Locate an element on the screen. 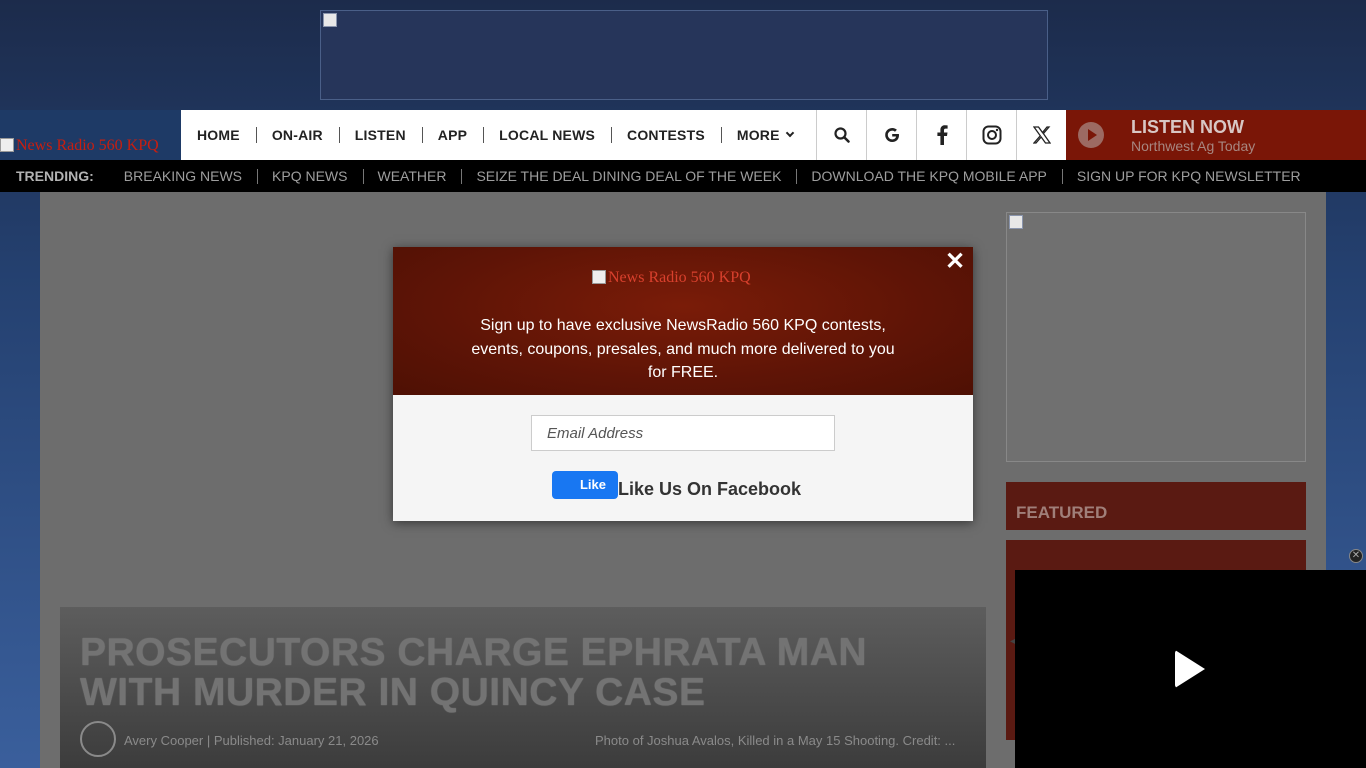 Image resolution: width=1366 pixels, height=768 pixels. top-banner-ad is located at coordinates (684, 55).